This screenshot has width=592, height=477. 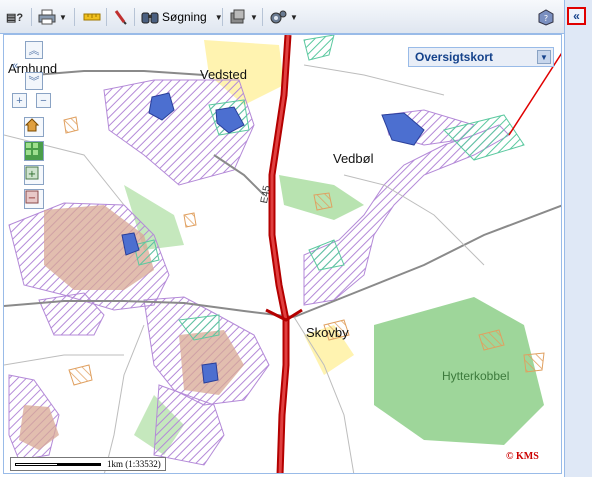 I want to click on pan-up-button: ︽, so click(x=34, y=50).